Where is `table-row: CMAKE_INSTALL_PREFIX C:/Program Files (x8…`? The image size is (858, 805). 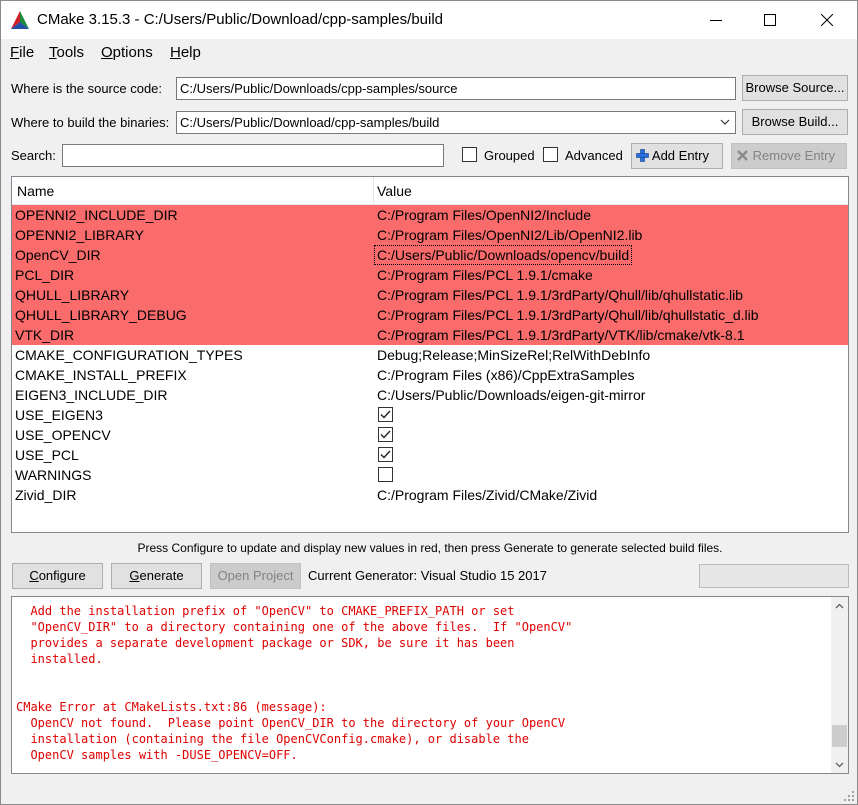 table-row: CMAKE_INSTALL_PREFIX C:/Program Files (x8… is located at coordinates (430, 375).